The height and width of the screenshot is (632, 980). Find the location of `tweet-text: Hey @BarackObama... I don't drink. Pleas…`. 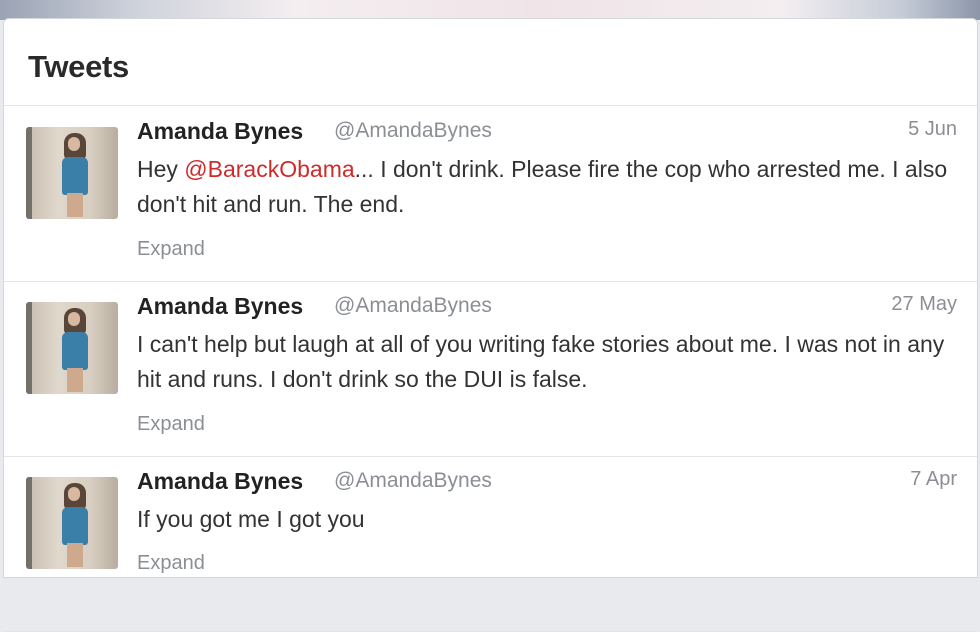

tweet-text: Hey @BarackObama... I don't drink. Pleas… is located at coordinates (547, 187).